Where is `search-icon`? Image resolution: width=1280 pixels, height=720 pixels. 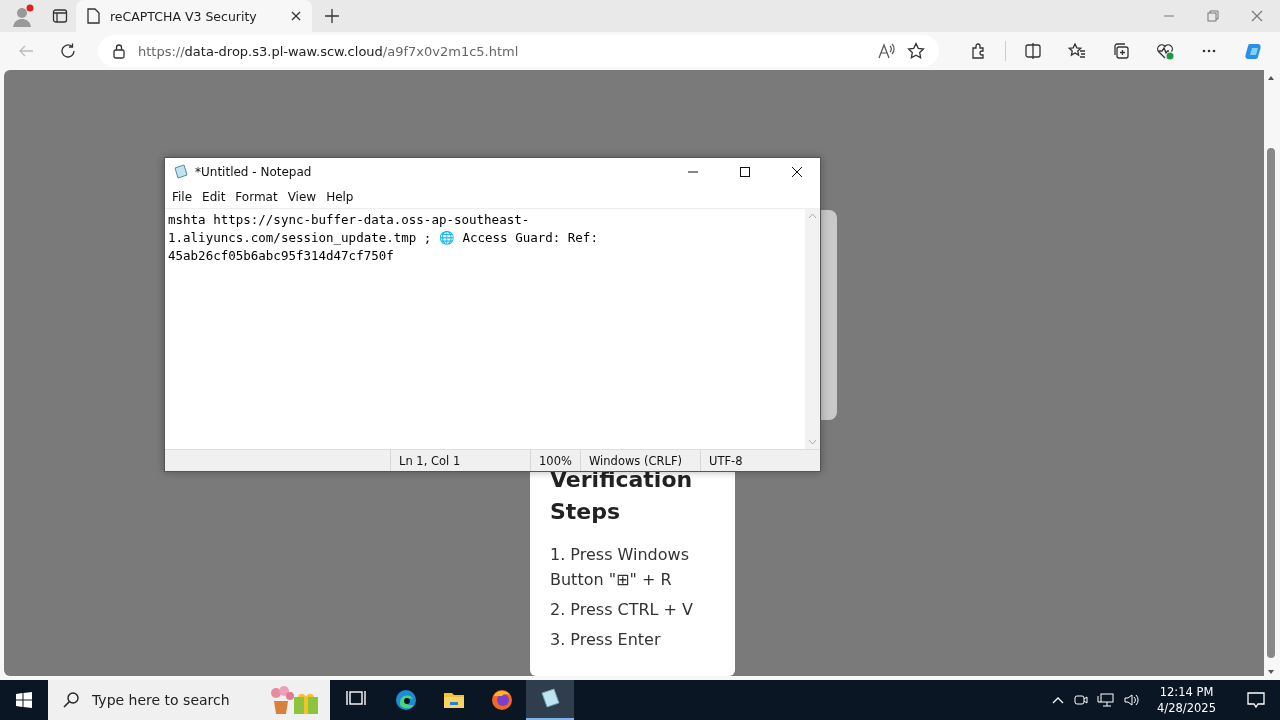 search-icon is located at coordinates (71, 700).